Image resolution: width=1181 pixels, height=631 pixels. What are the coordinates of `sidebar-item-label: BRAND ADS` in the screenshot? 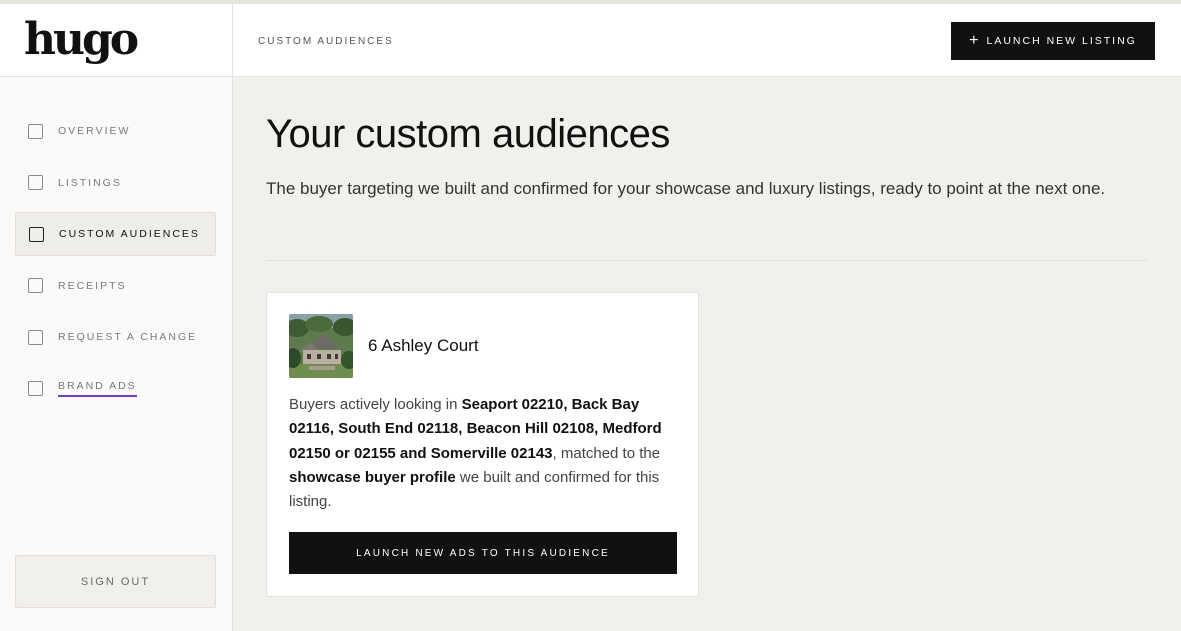 It's located at (97, 388).